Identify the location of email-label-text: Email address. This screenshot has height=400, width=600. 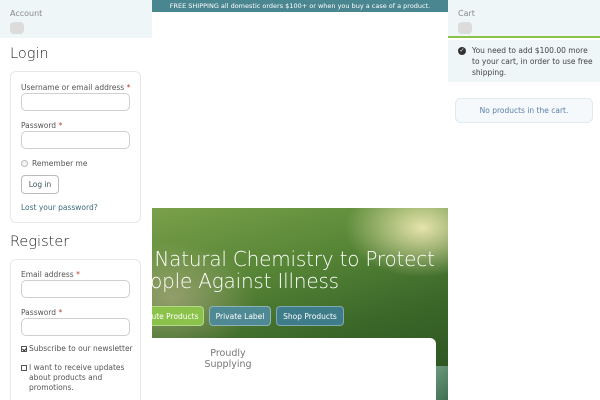
(47, 274).